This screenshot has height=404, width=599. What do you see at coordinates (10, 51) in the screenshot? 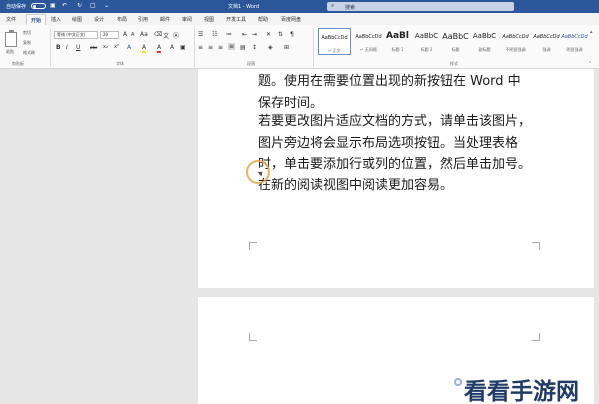
I see `paste-label: 粘贴` at bounding box center [10, 51].